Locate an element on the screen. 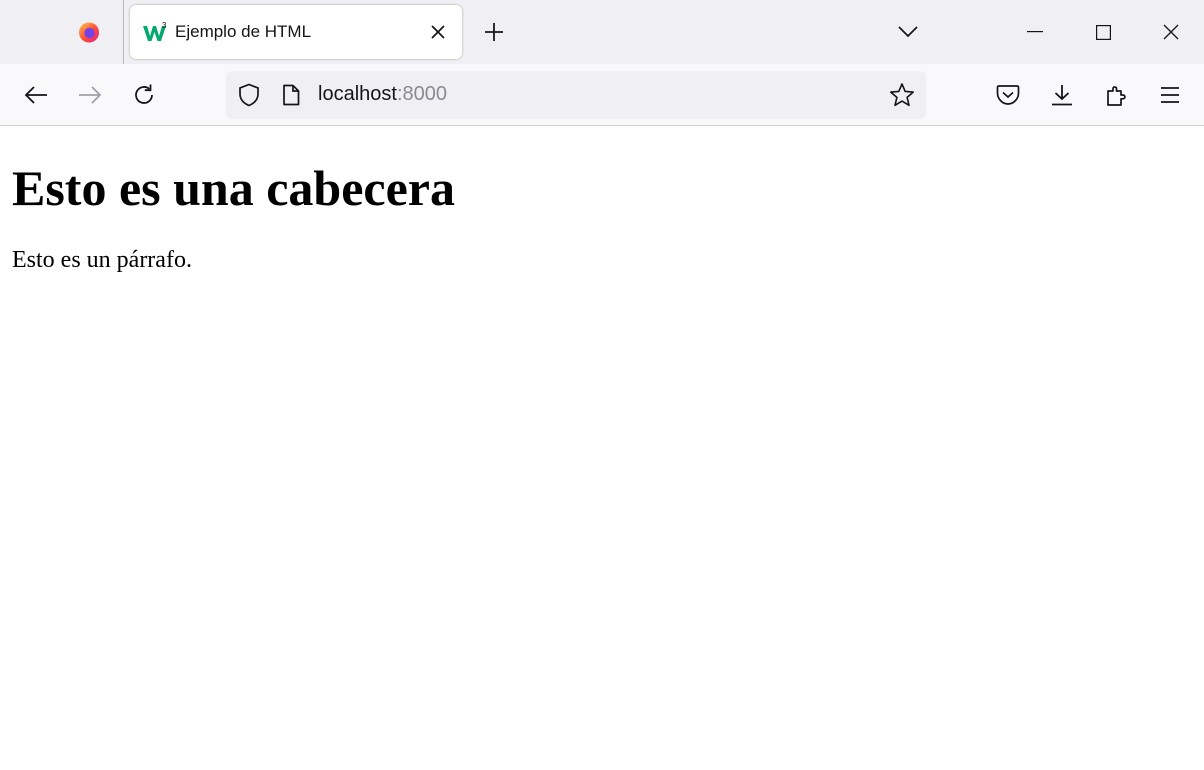  extensions-button is located at coordinates (1117, 95).